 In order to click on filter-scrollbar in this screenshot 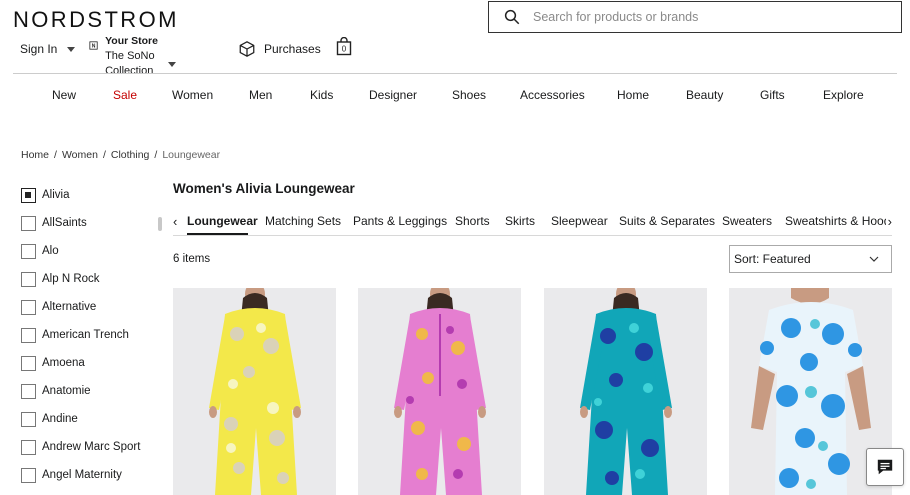, I will do `click(160, 224)`.